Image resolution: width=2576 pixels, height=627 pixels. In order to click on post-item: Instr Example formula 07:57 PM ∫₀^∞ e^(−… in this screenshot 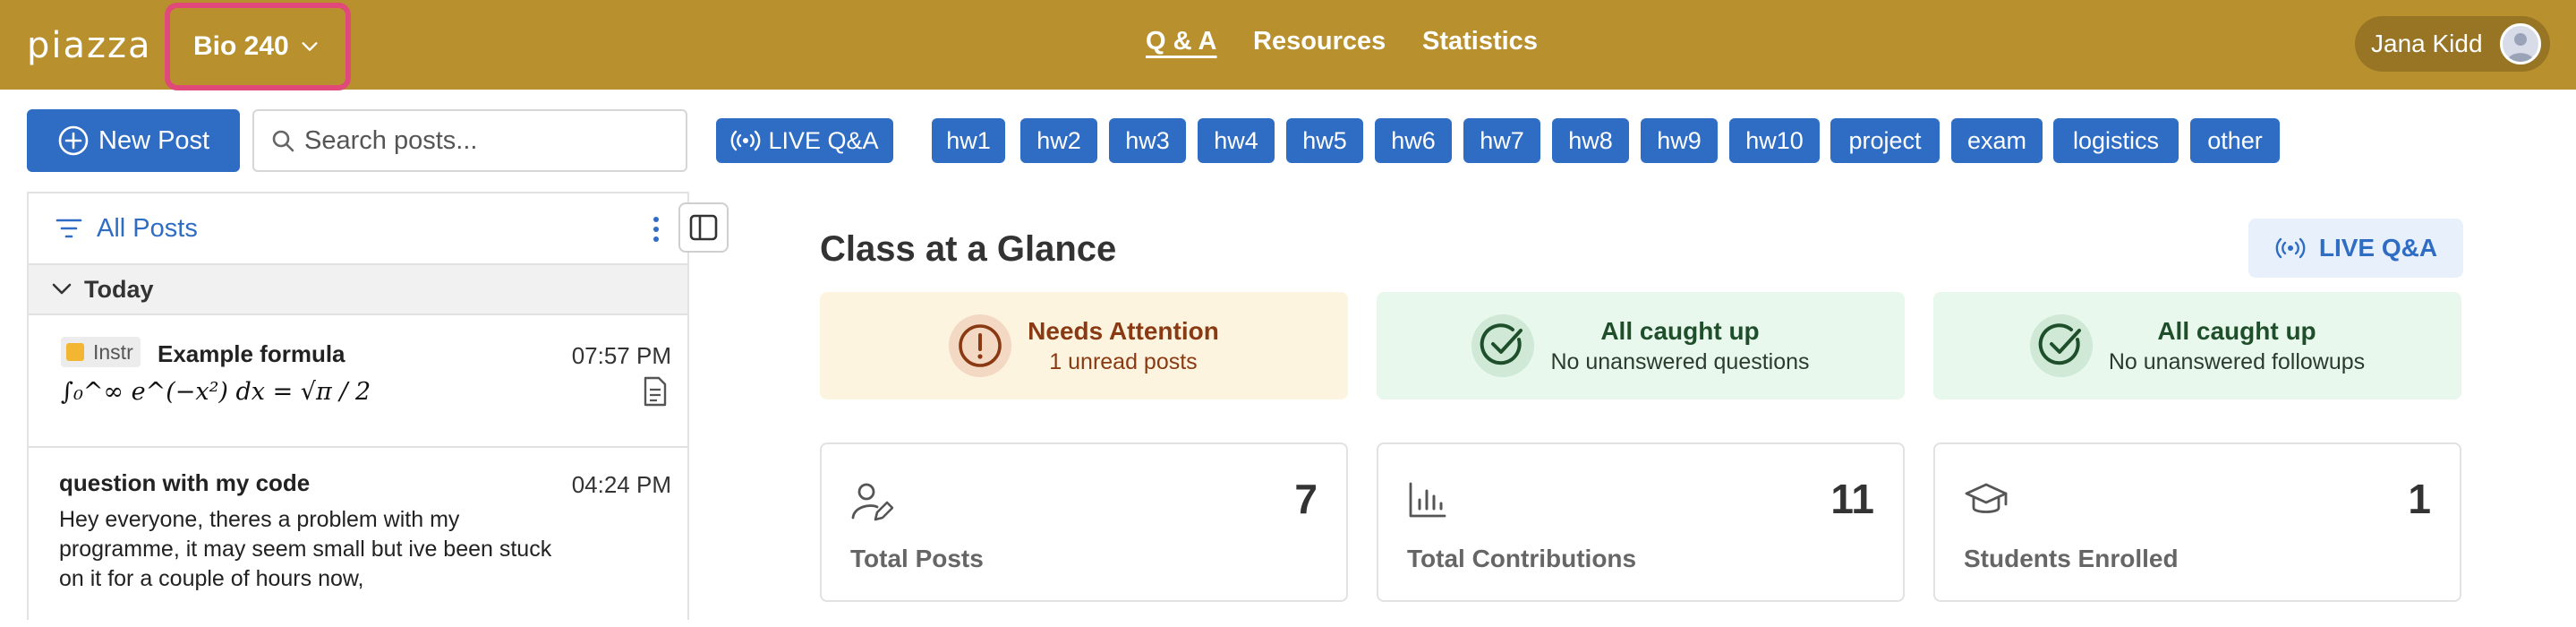, I will do `click(358, 381)`.